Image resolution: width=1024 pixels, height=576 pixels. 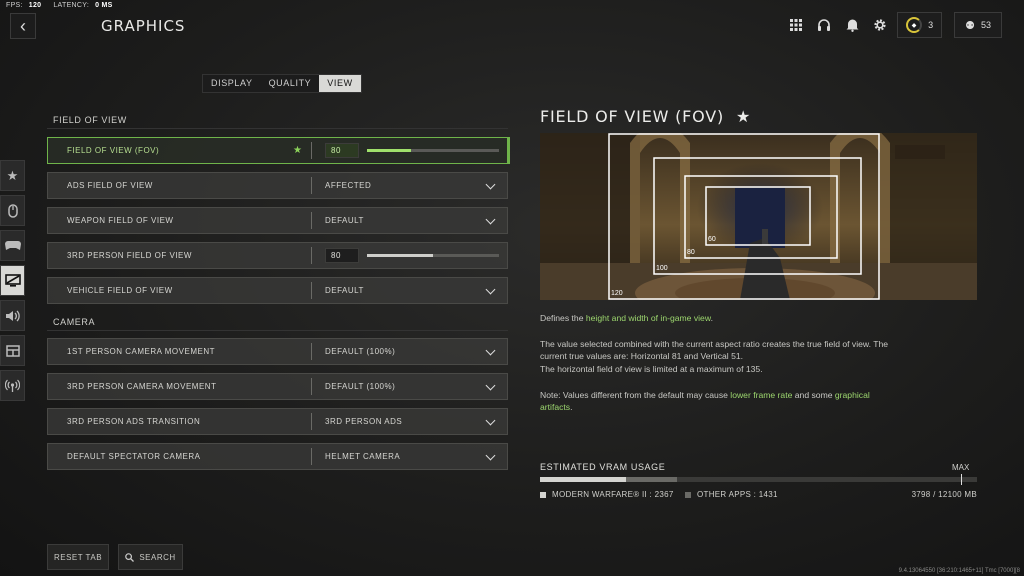 I want to click on desc-highlight: height and width of in-game view, so click(x=648, y=318).